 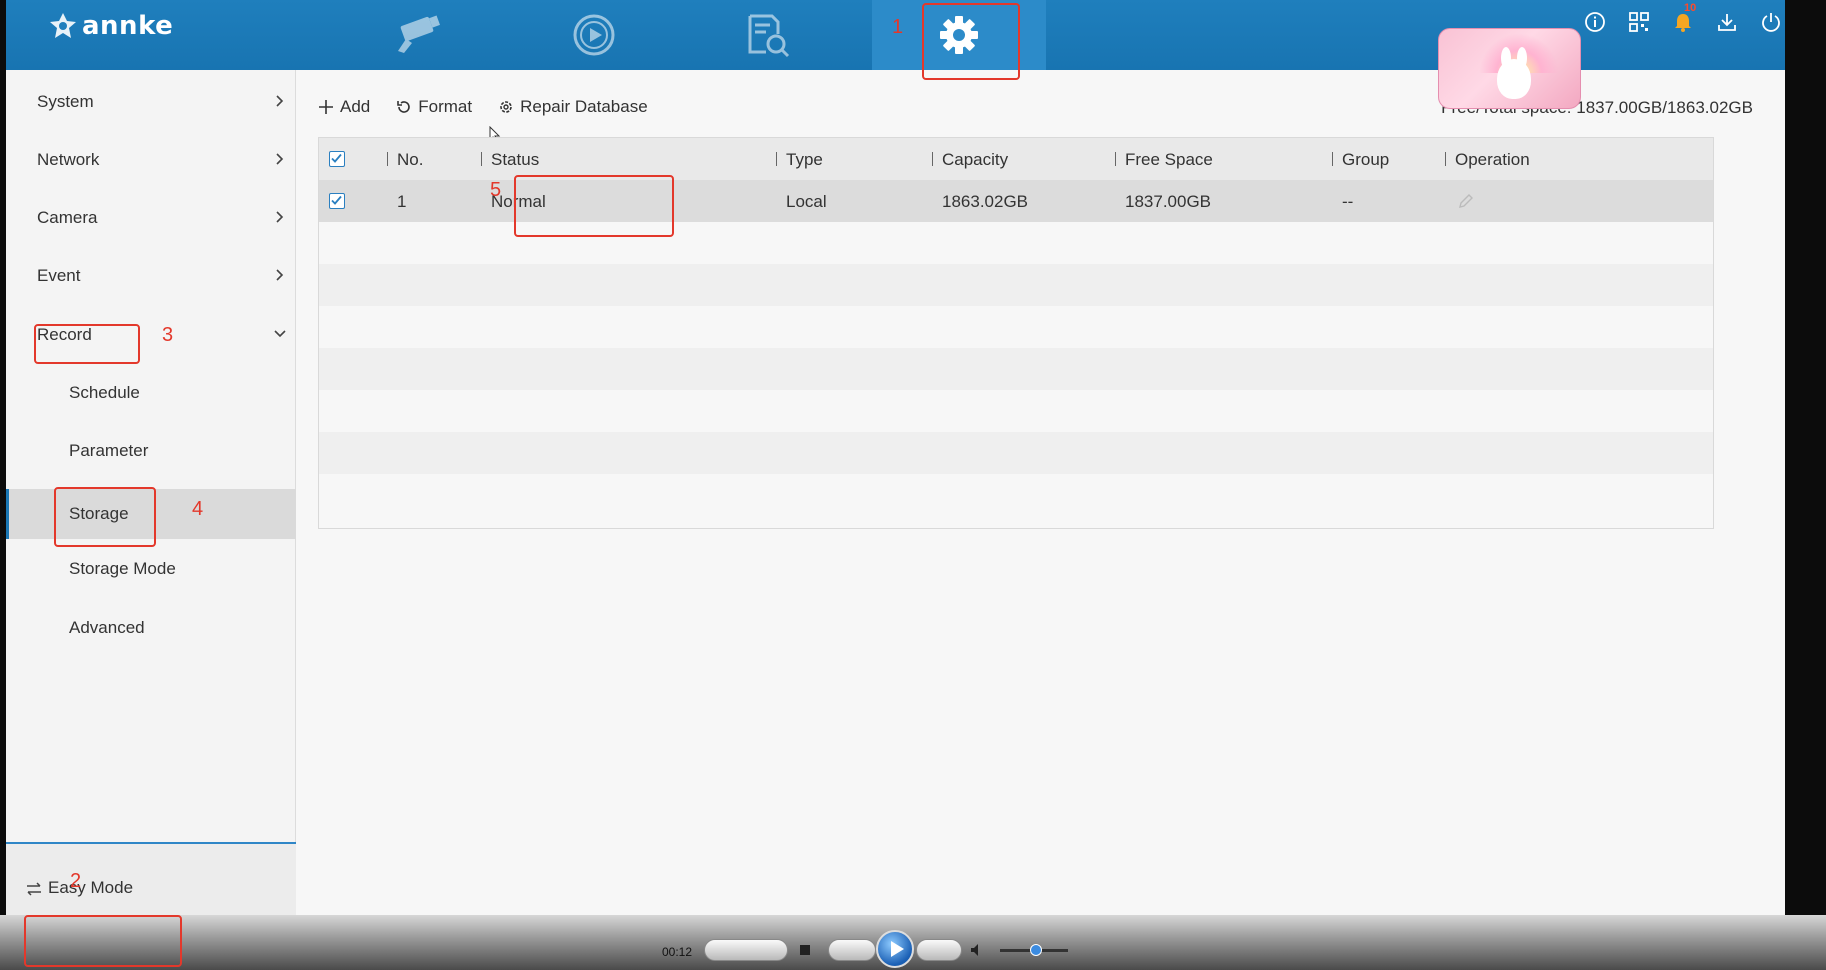 What do you see at coordinates (151, 276) in the screenshot?
I see `sidebar-item-event: Event` at bounding box center [151, 276].